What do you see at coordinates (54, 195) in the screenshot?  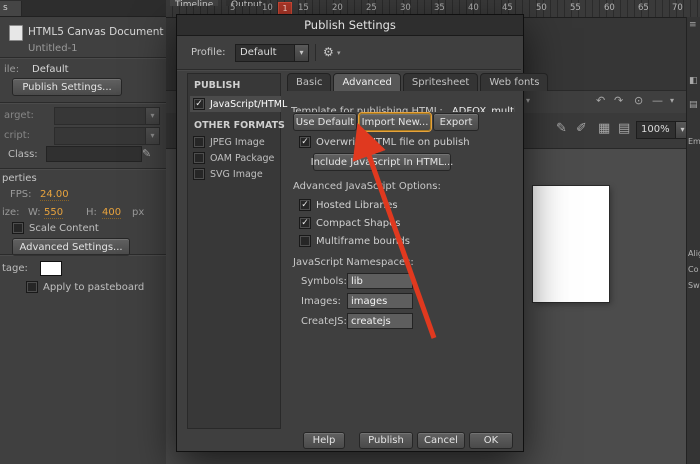 I see `fps-value: 24.00` at bounding box center [54, 195].